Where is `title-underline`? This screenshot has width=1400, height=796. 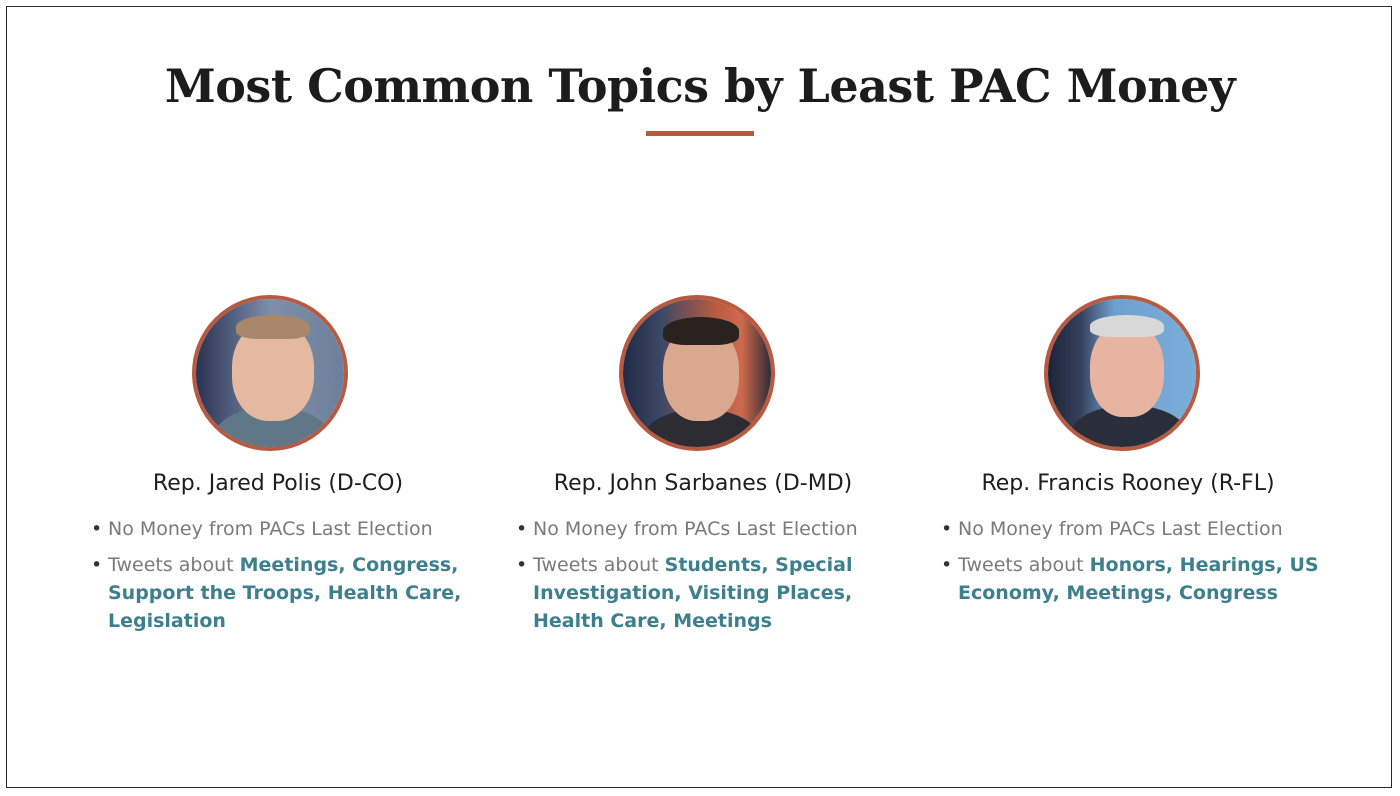 title-underline is located at coordinates (700, 133).